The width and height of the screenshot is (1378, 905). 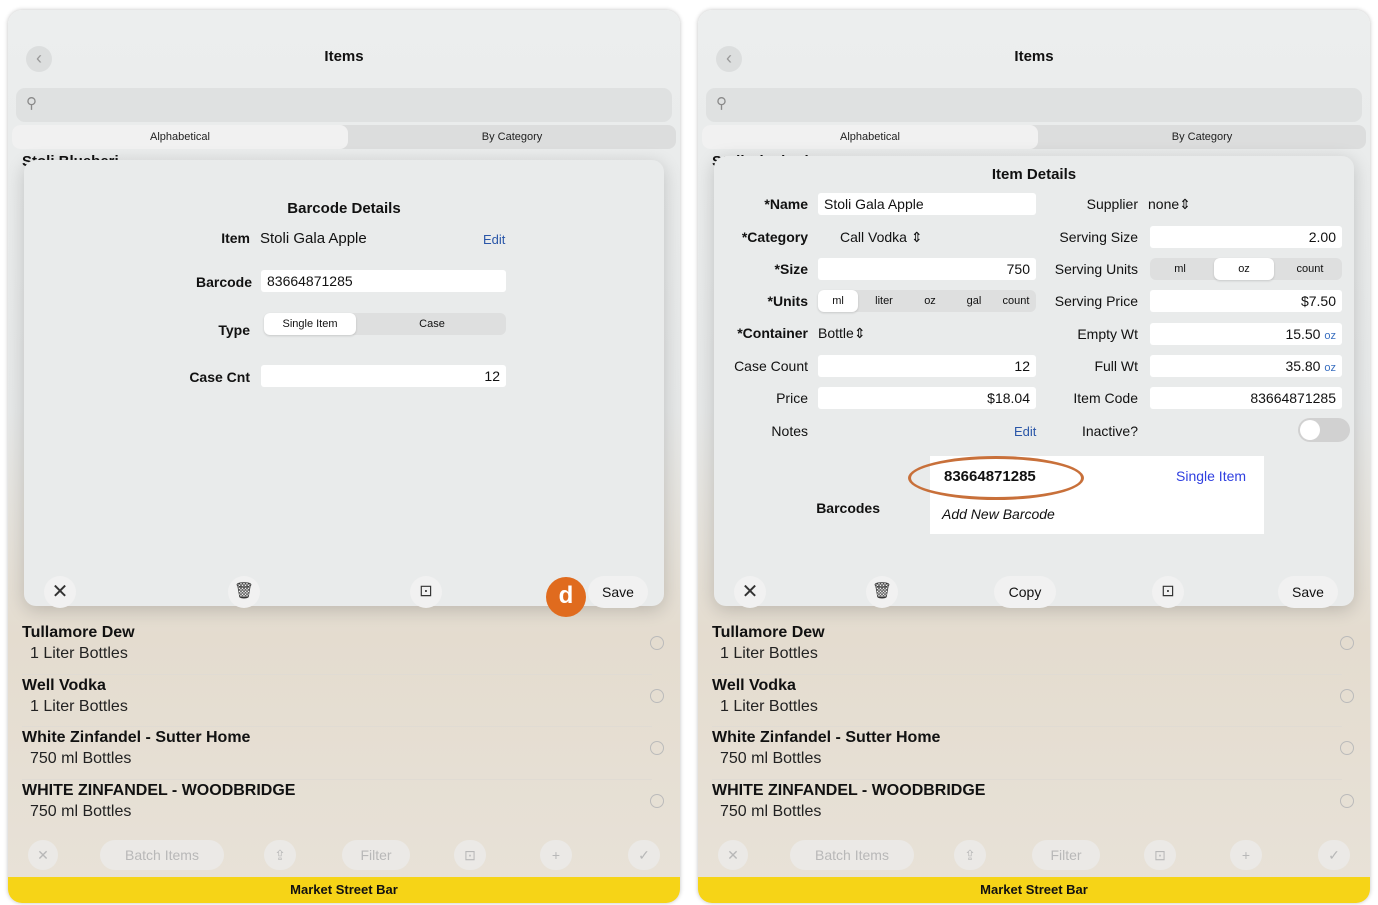 I want to click on category-picker: Call Vodka ⇕, so click(x=881, y=237).